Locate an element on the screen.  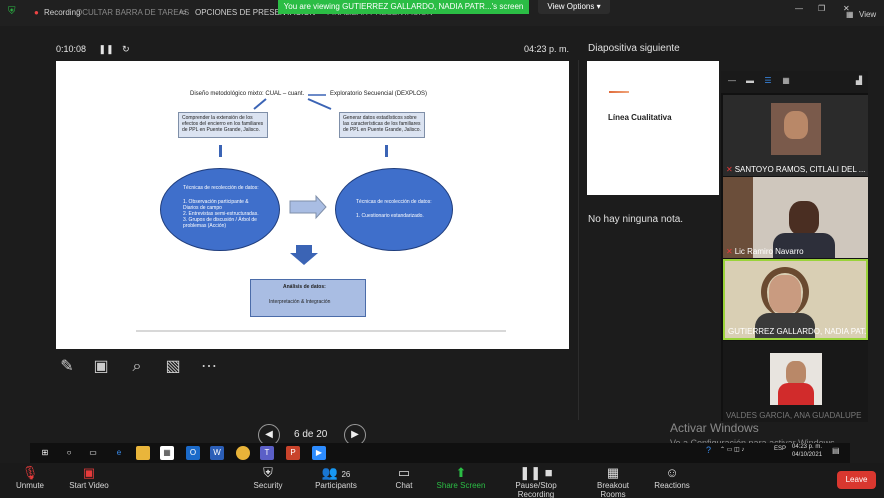
language-indicator: ESP is located at coordinates (780, 449).